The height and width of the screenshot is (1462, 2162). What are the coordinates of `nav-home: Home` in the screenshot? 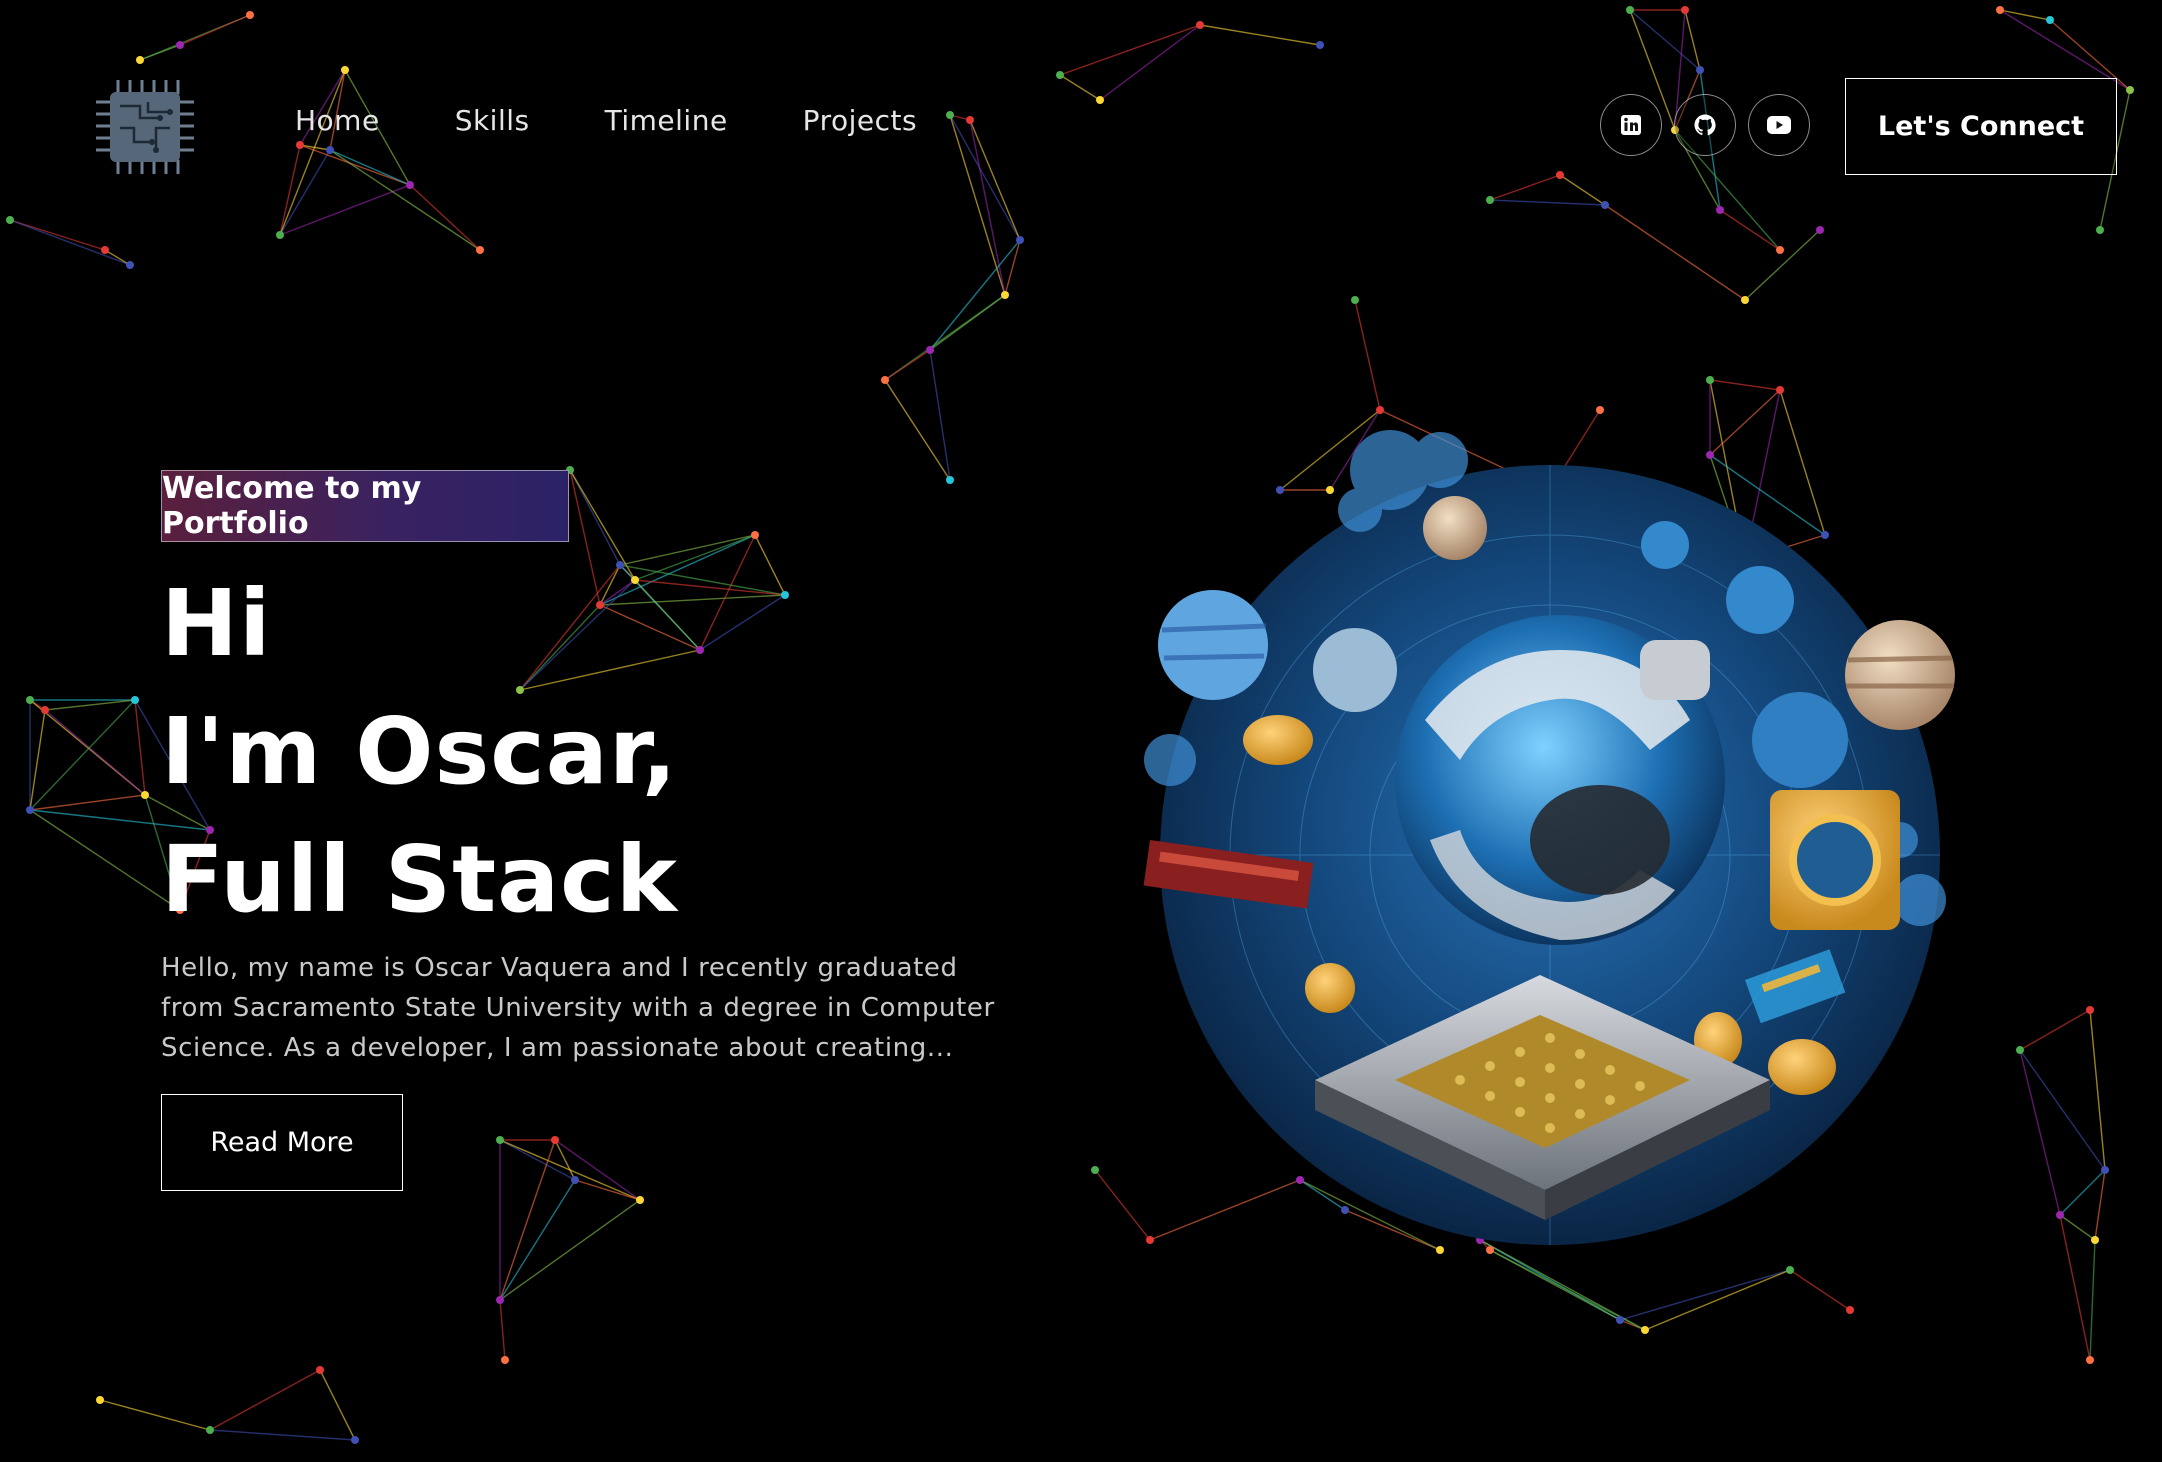 It's located at (337, 120).